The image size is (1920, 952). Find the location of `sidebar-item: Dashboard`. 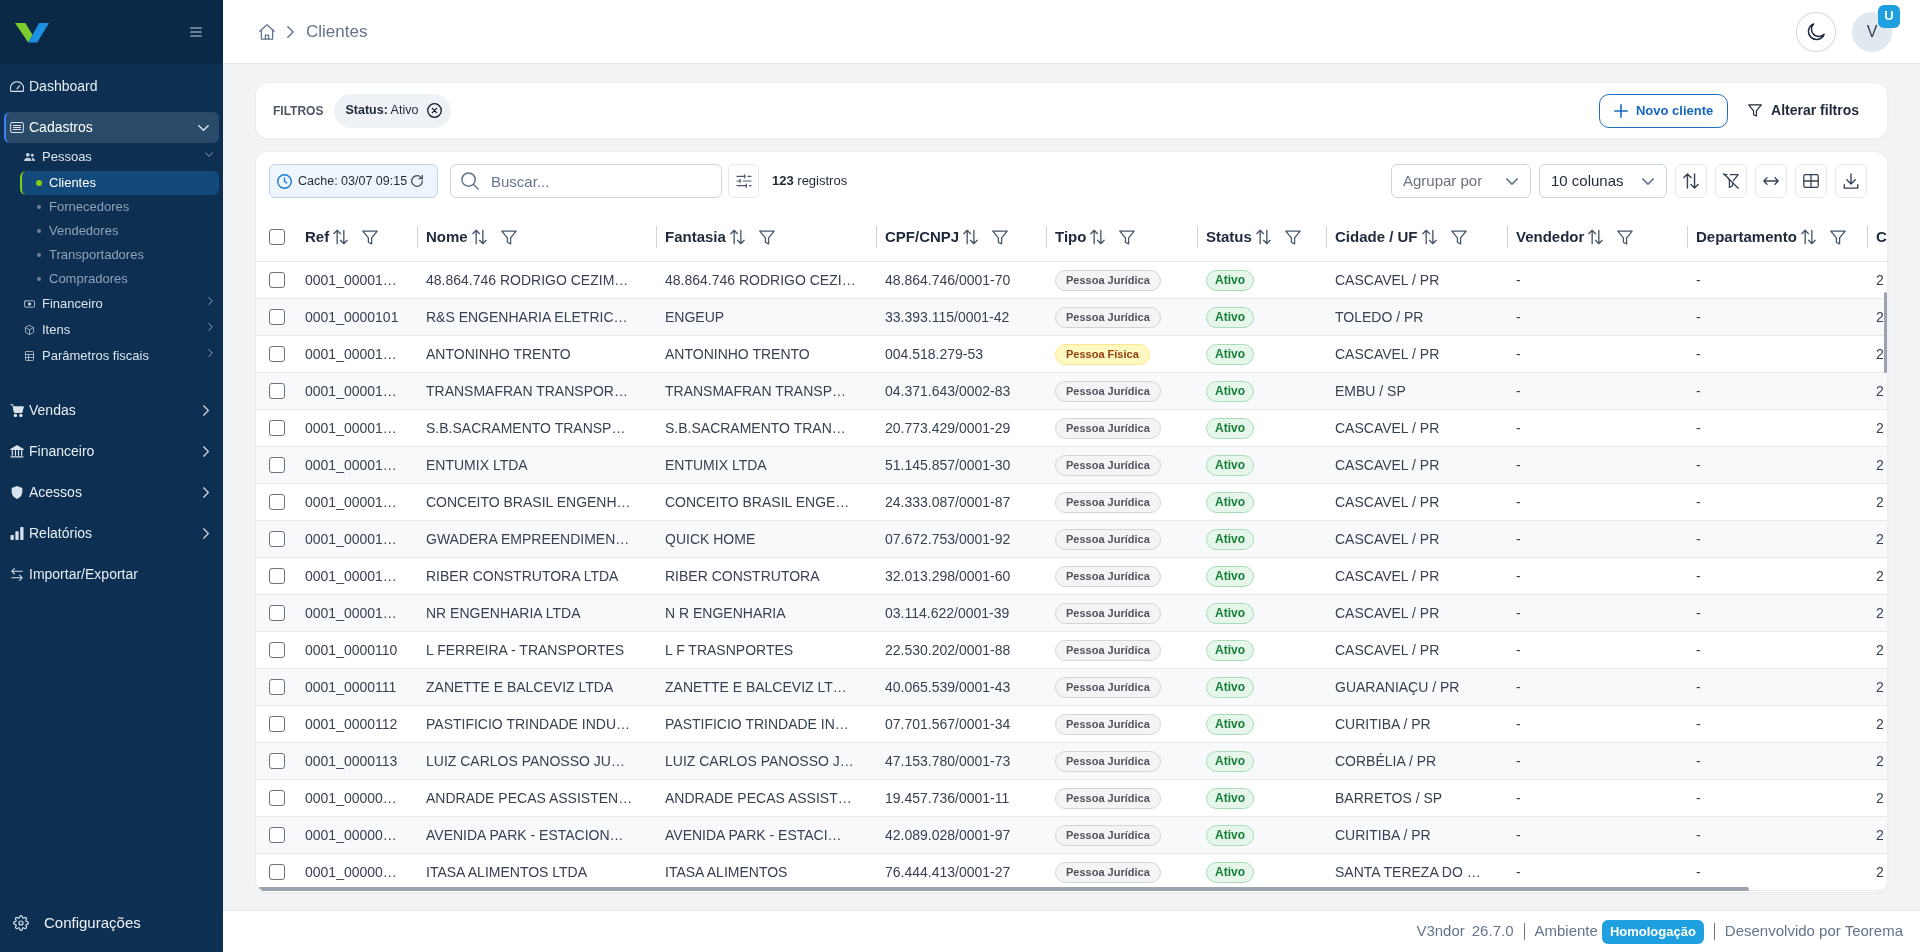

sidebar-item: Dashboard is located at coordinates (111, 86).